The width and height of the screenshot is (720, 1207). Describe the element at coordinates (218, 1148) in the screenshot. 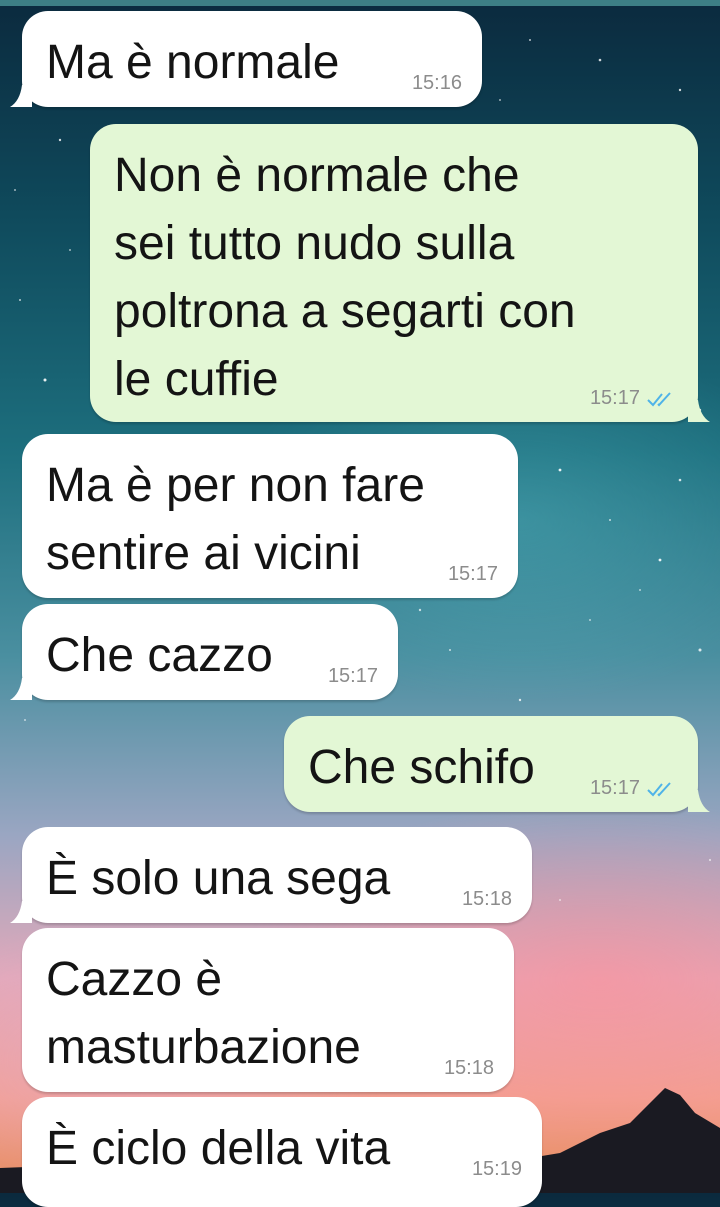

I see `message-text: È ciclo della vita` at that location.